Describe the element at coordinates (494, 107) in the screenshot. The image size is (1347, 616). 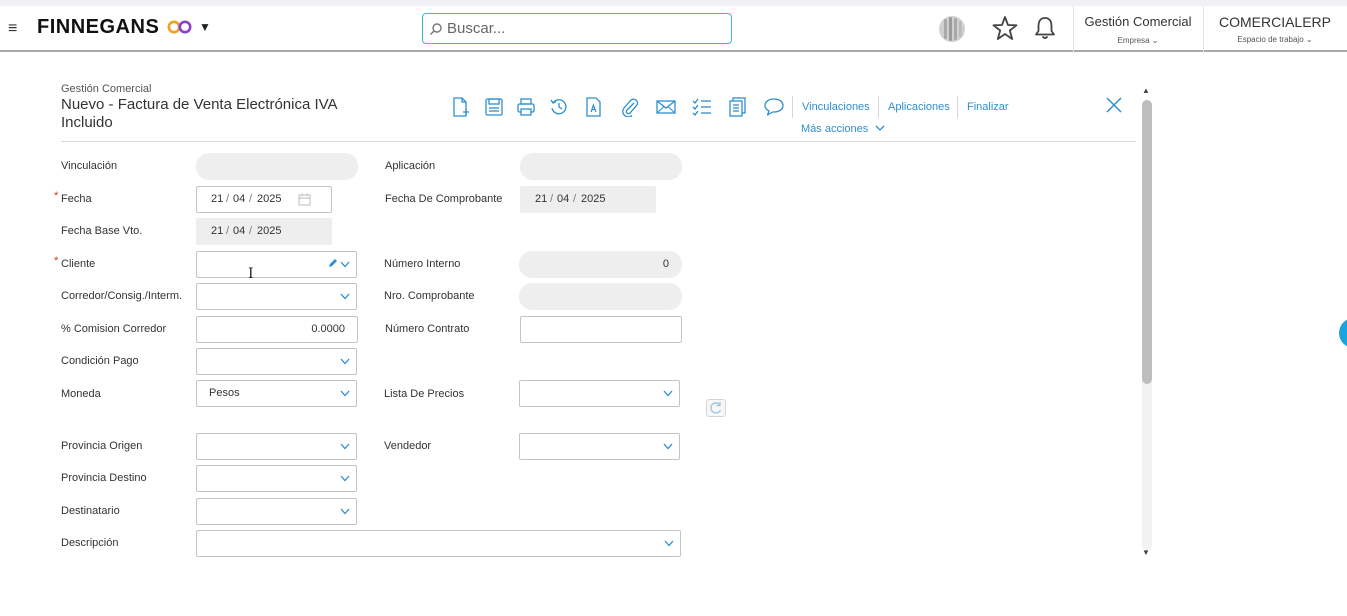
I see `save-icon` at that location.